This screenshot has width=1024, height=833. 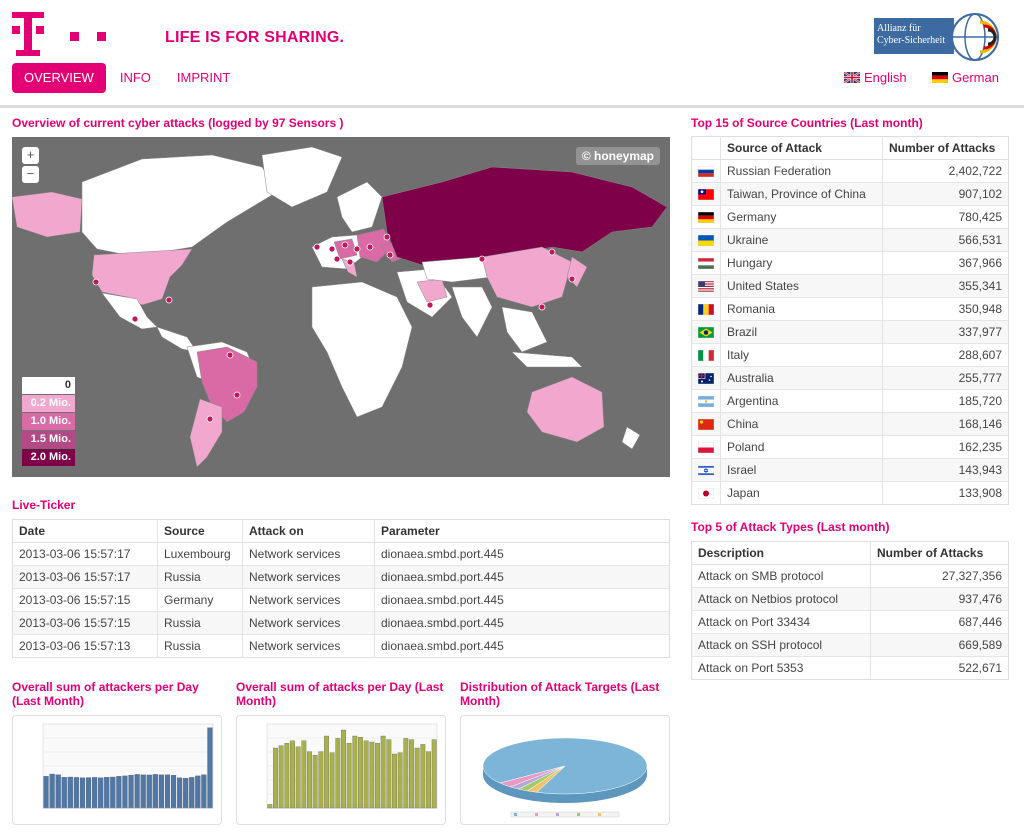 What do you see at coordinates (85, 646) in the screenshot?
I see `cell-date: 2013-03-06 15:57:13` at bounding box center [85, 646].